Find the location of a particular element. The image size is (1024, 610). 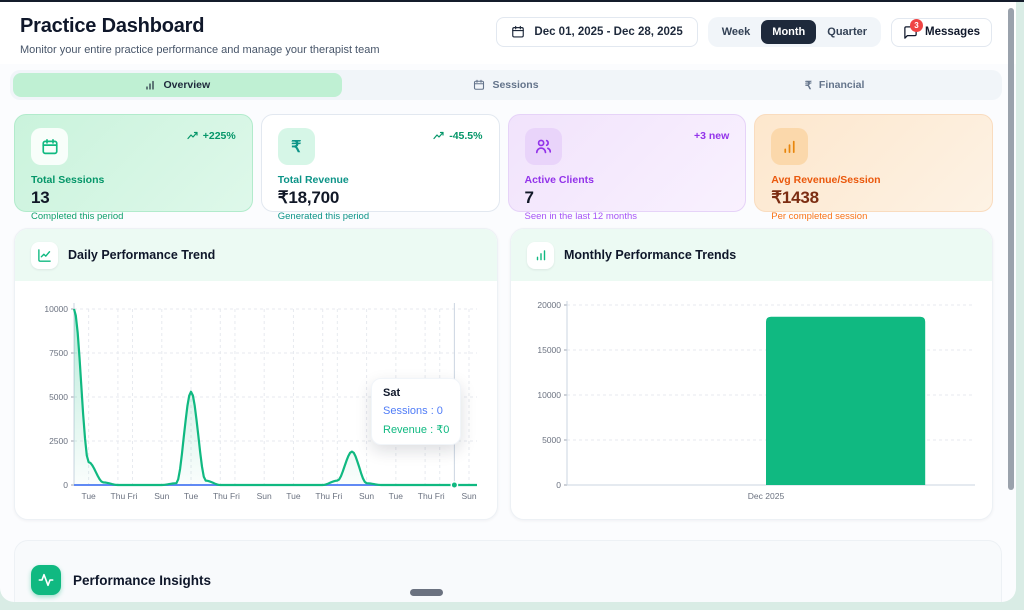

date-range-label: Dec 01, 2025 - Dec 28, 2025 is located at coordinates (608, 32).